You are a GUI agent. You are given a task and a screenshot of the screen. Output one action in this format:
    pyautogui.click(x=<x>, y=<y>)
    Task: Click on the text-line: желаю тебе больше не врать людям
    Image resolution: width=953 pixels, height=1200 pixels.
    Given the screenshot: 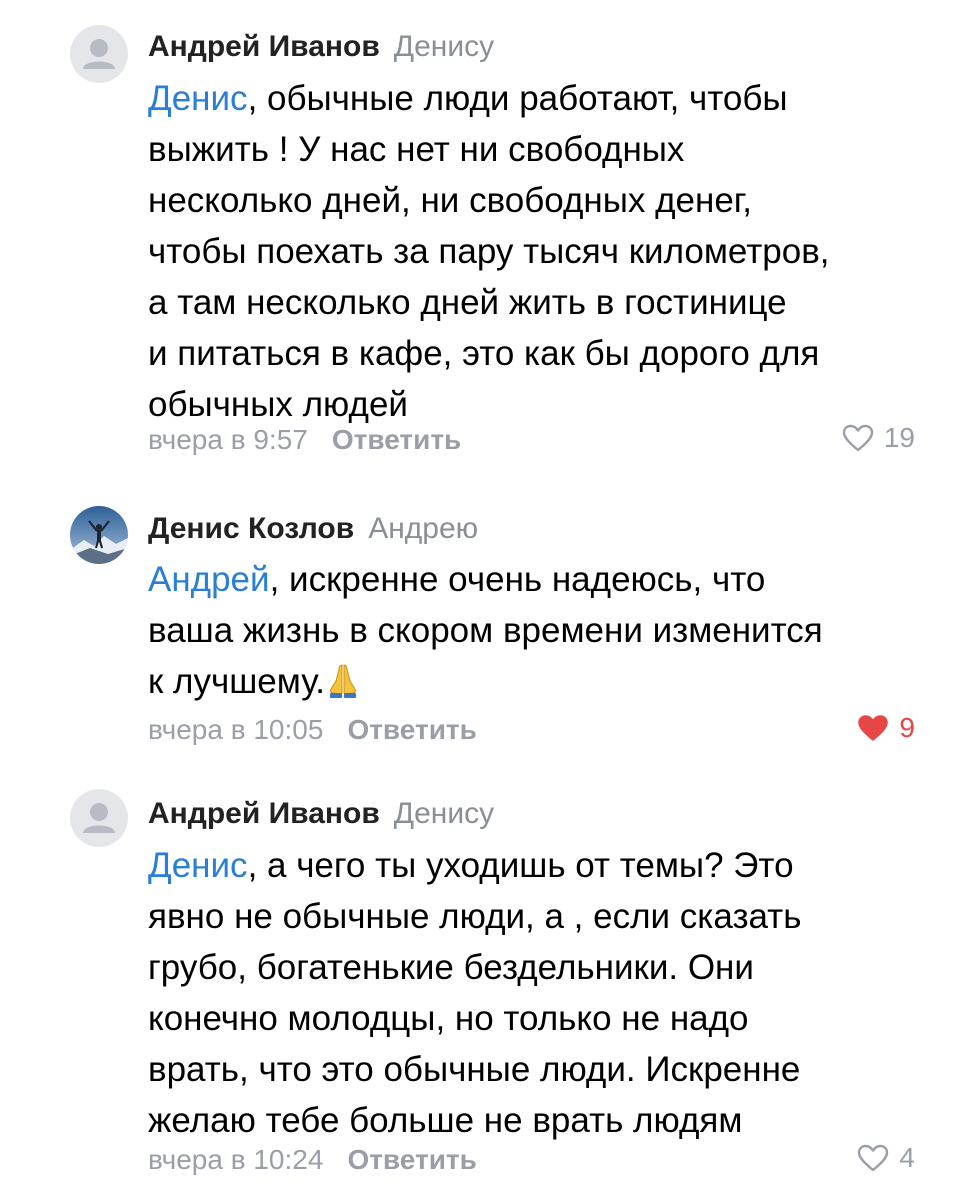 What is the action you would take?
    pyautogui.click(x=445, y=1120)
    